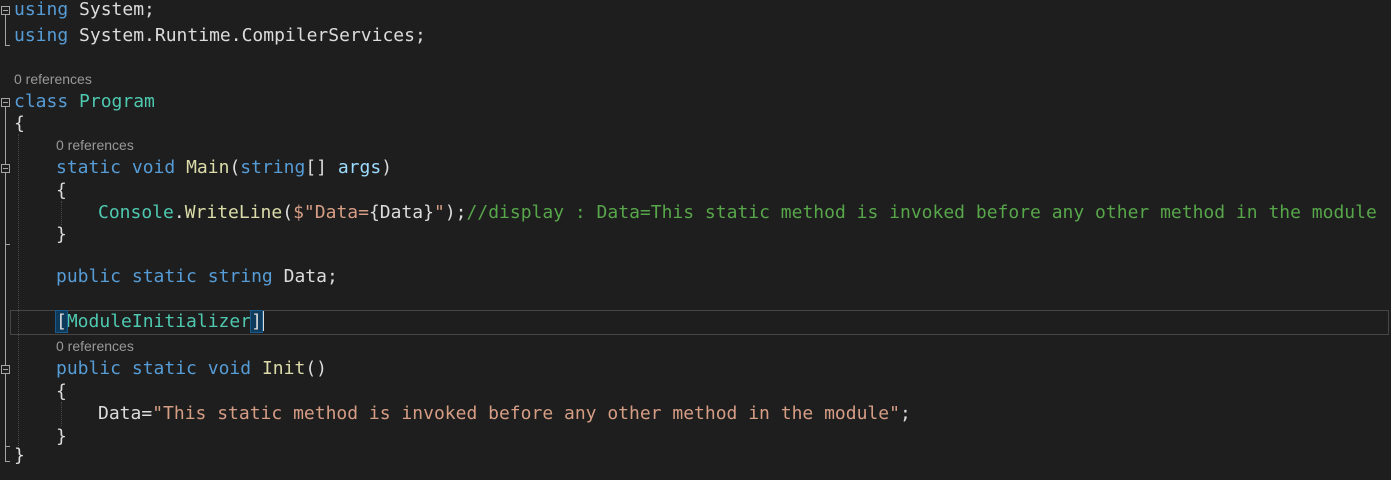  What do you see at coordinates (111, 10) in the screenshot?
I see `namespace-system: System;` at bounding box center [111, 10].